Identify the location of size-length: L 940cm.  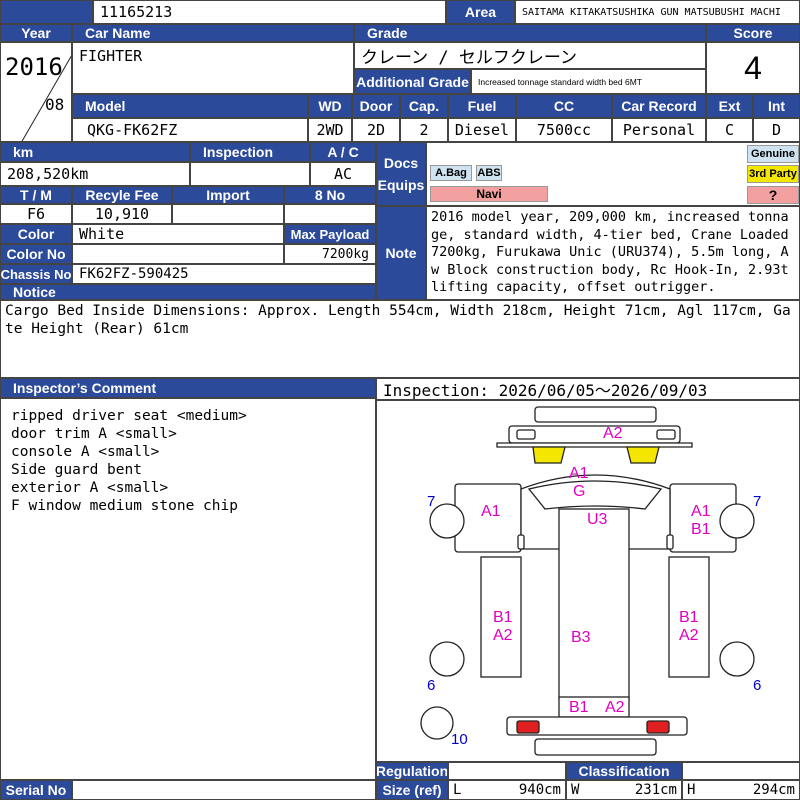
(507, 790).